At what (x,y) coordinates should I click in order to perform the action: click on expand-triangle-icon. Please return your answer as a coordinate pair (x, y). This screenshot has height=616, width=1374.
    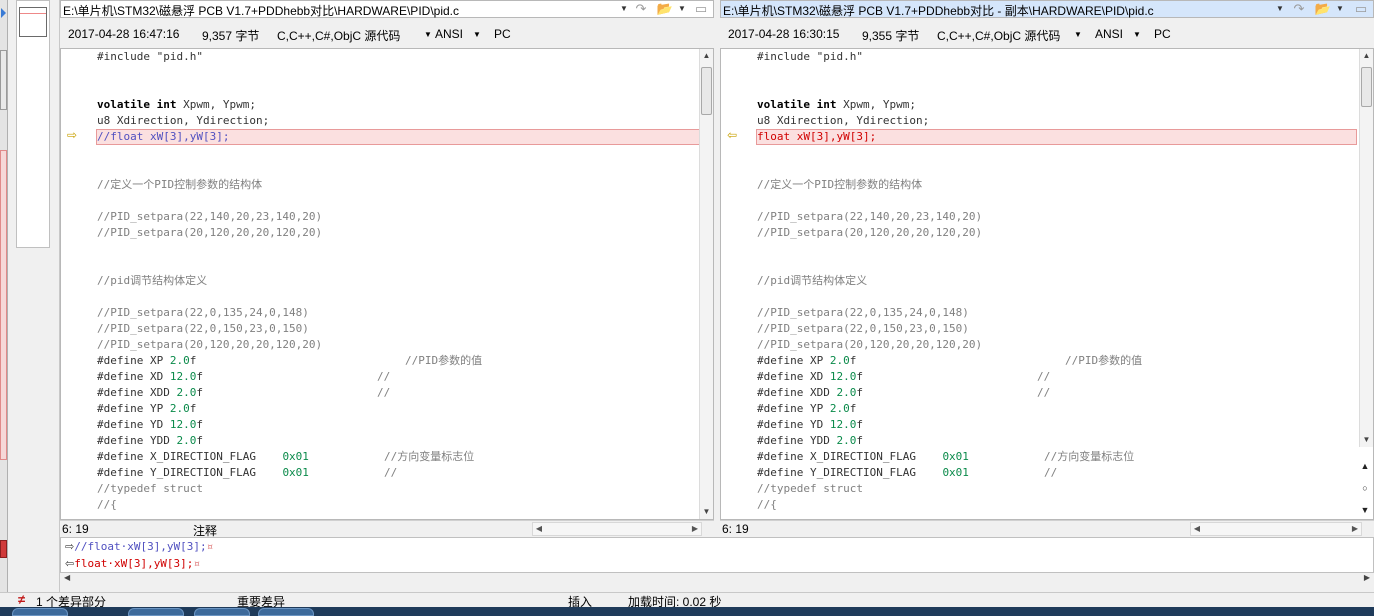
    Looking at the image, I should click on (3, 13).